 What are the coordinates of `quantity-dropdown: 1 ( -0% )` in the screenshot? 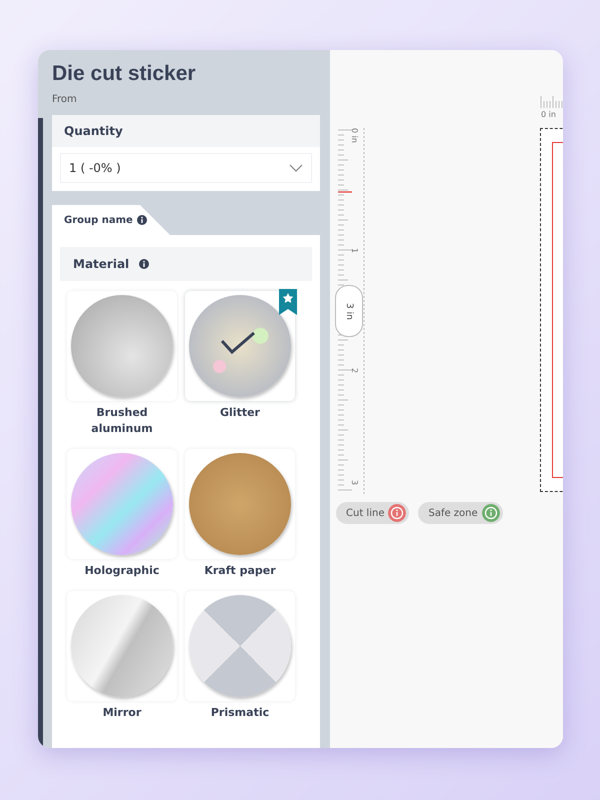 It's located at (186, 168).